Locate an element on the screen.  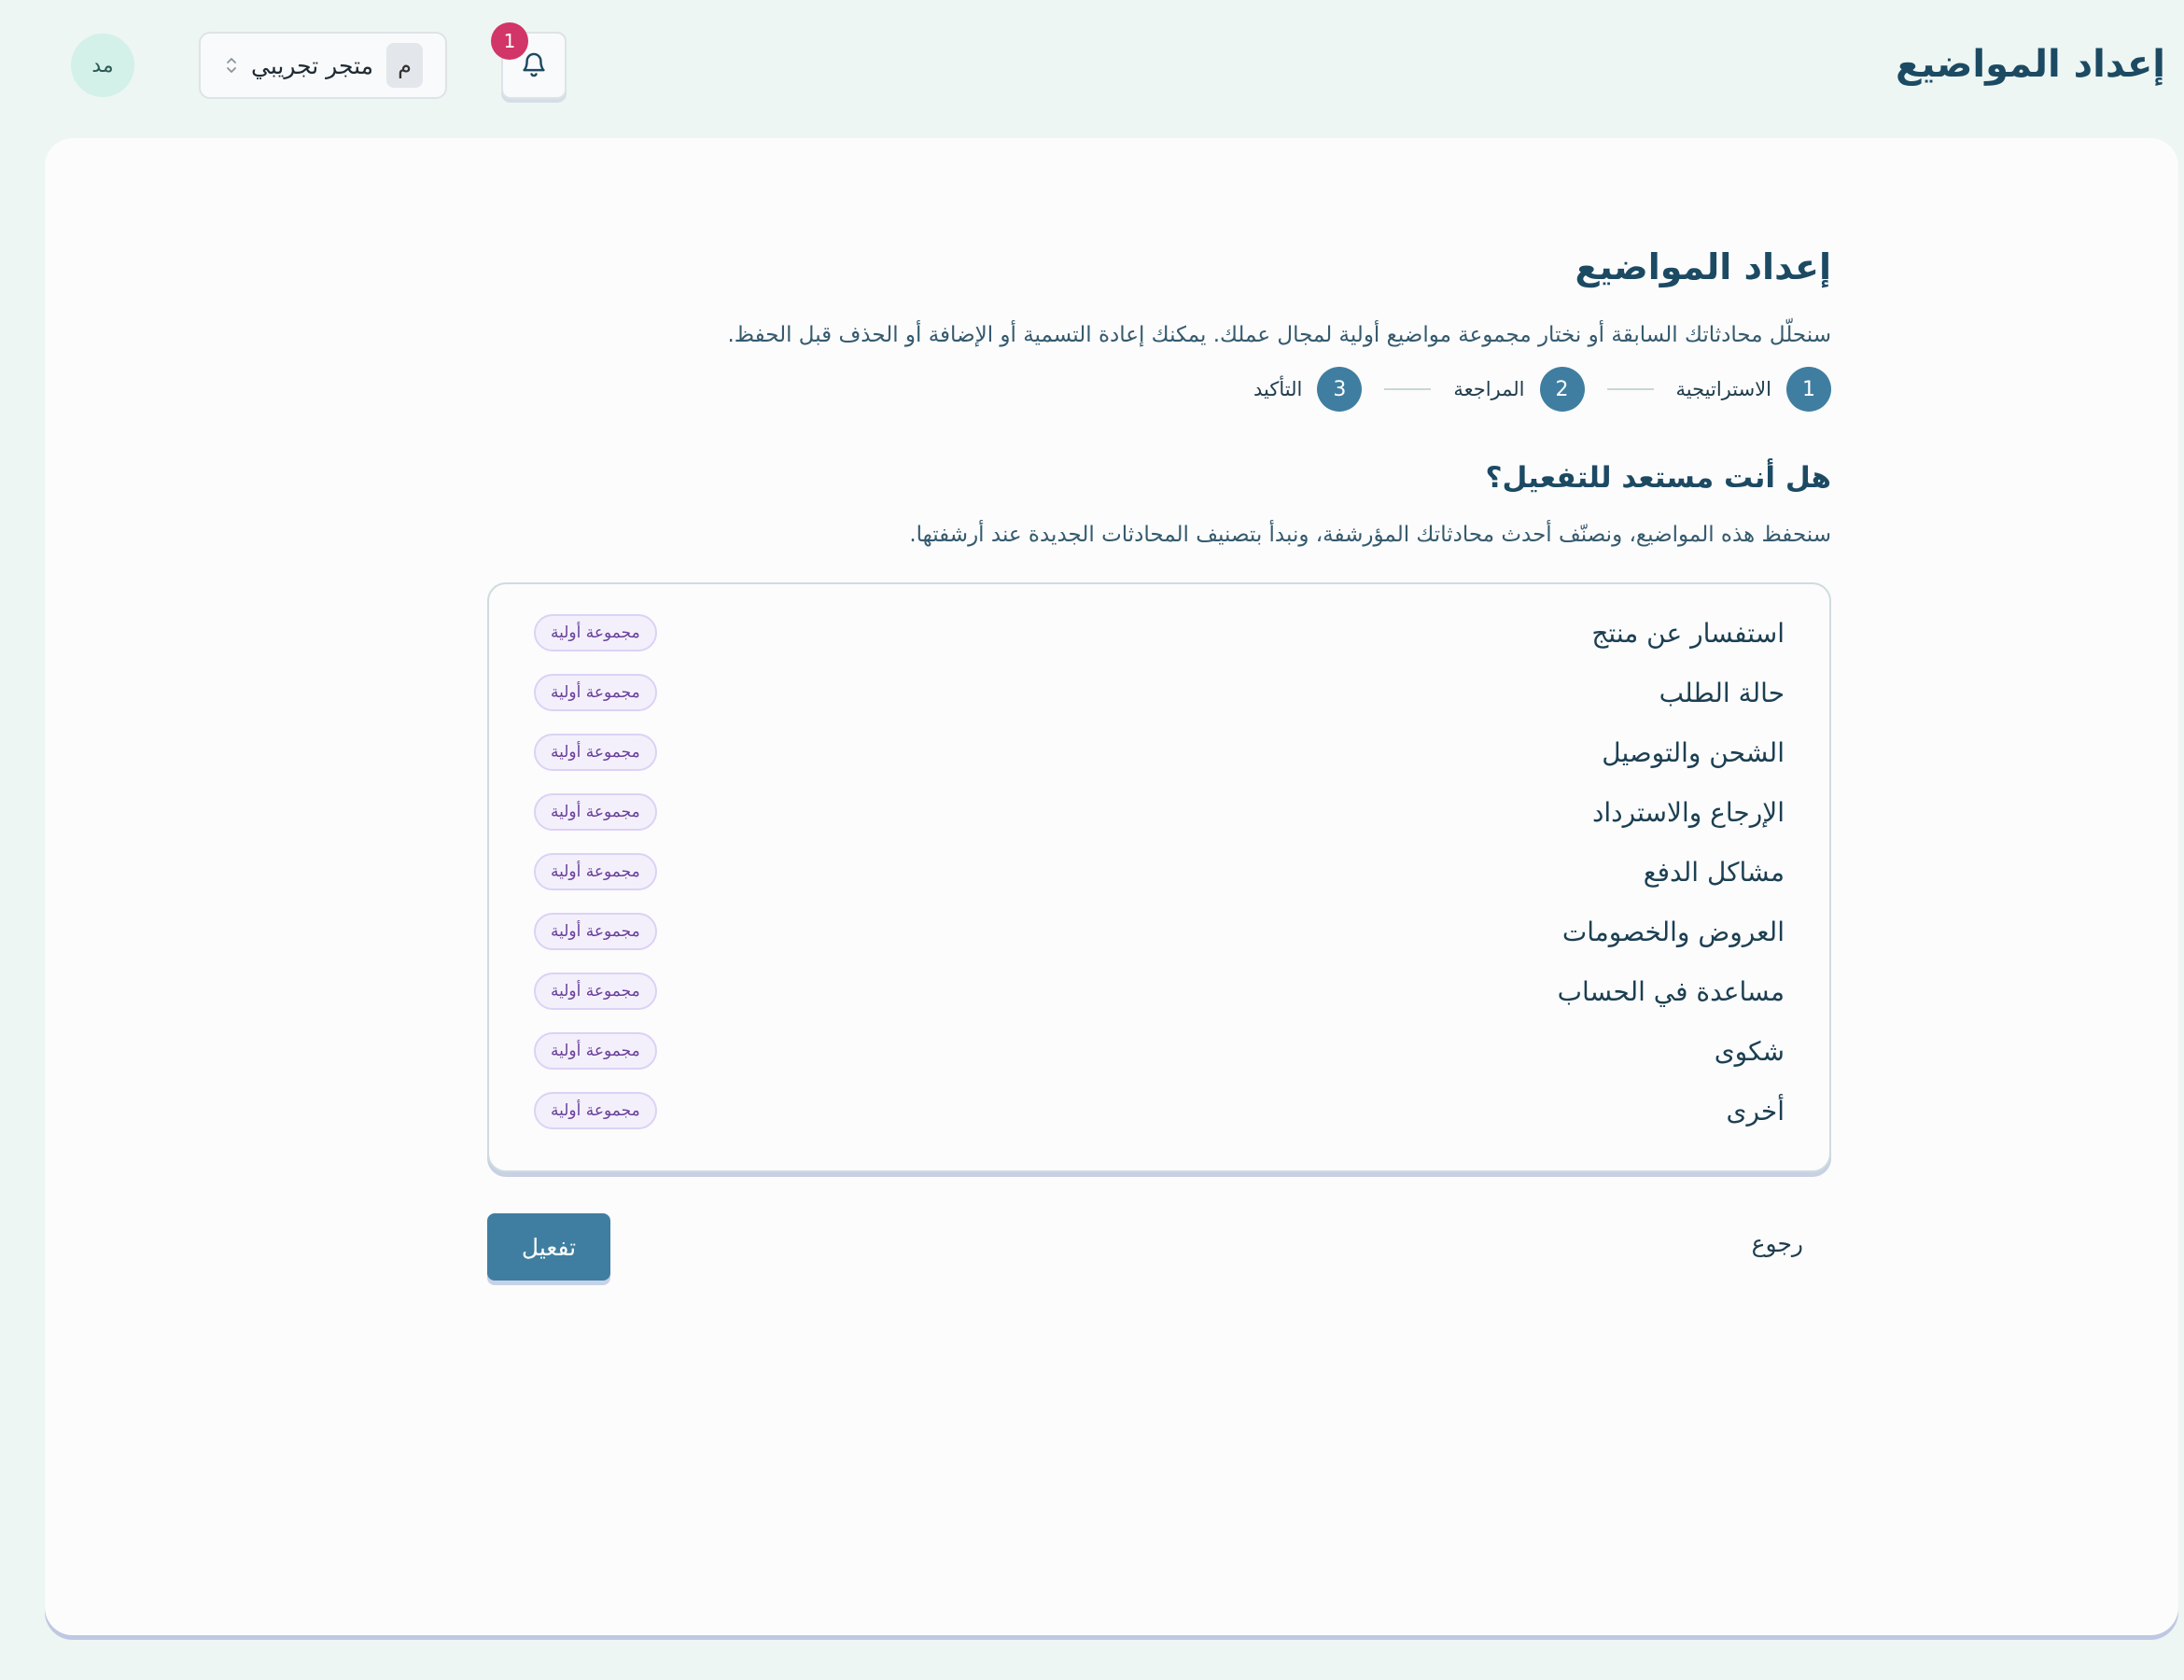
store-badge: م is located at coordinates (404, 65).